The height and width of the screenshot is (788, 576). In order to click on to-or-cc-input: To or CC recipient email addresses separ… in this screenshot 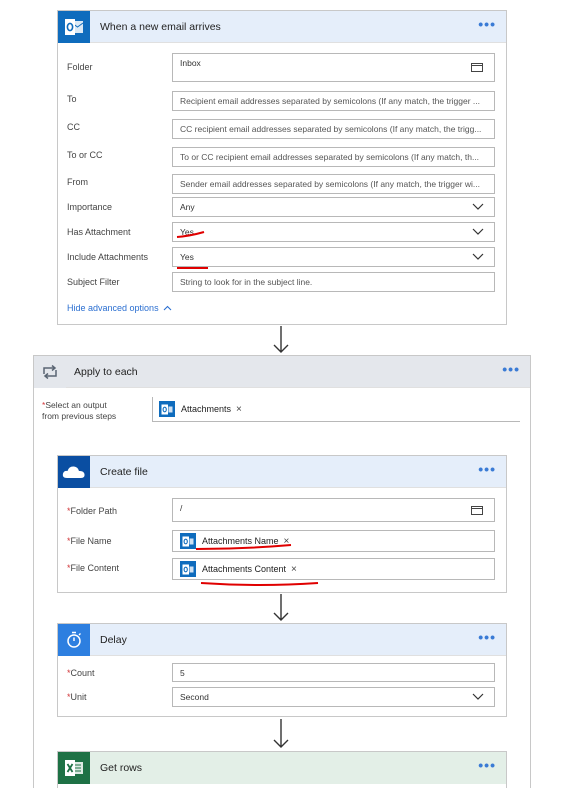, I will do `click(333, 157)`.